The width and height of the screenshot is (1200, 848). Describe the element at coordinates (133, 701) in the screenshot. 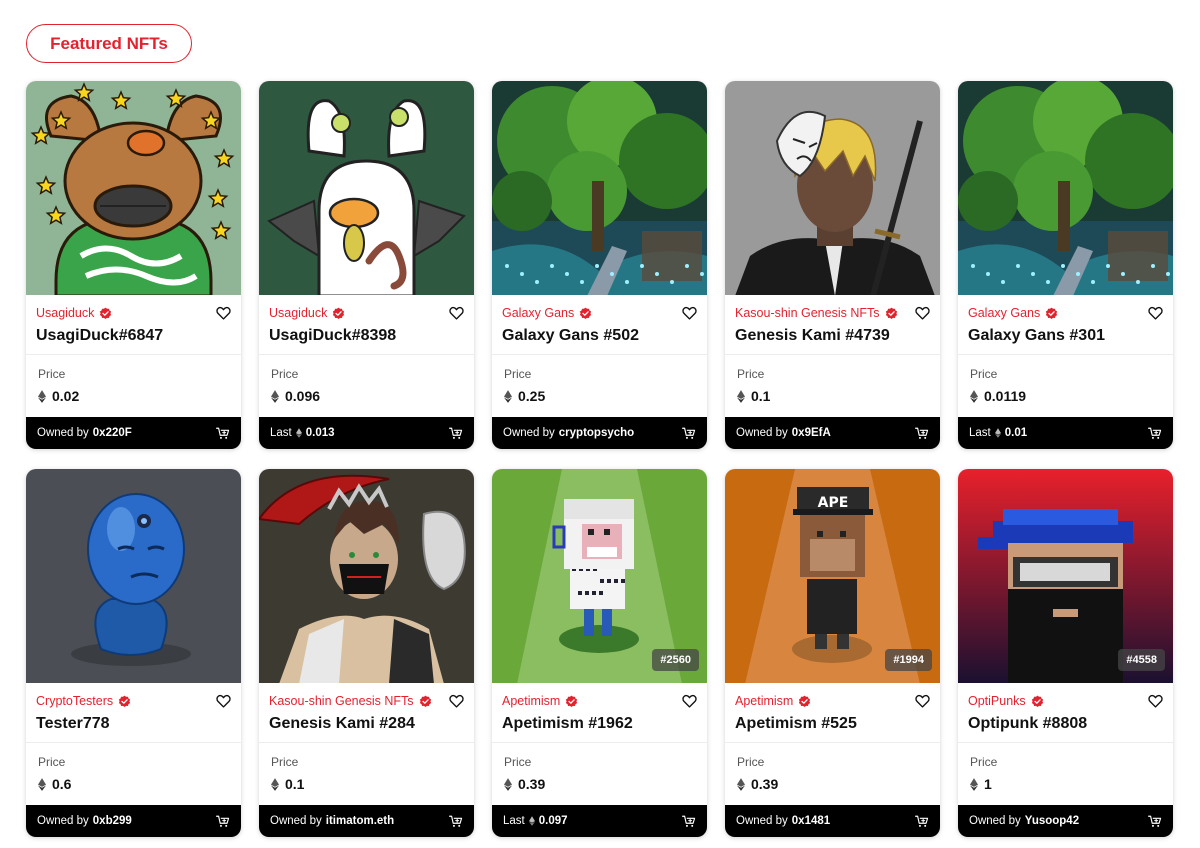

I see `collection-link: CryptoTesters` at that location.